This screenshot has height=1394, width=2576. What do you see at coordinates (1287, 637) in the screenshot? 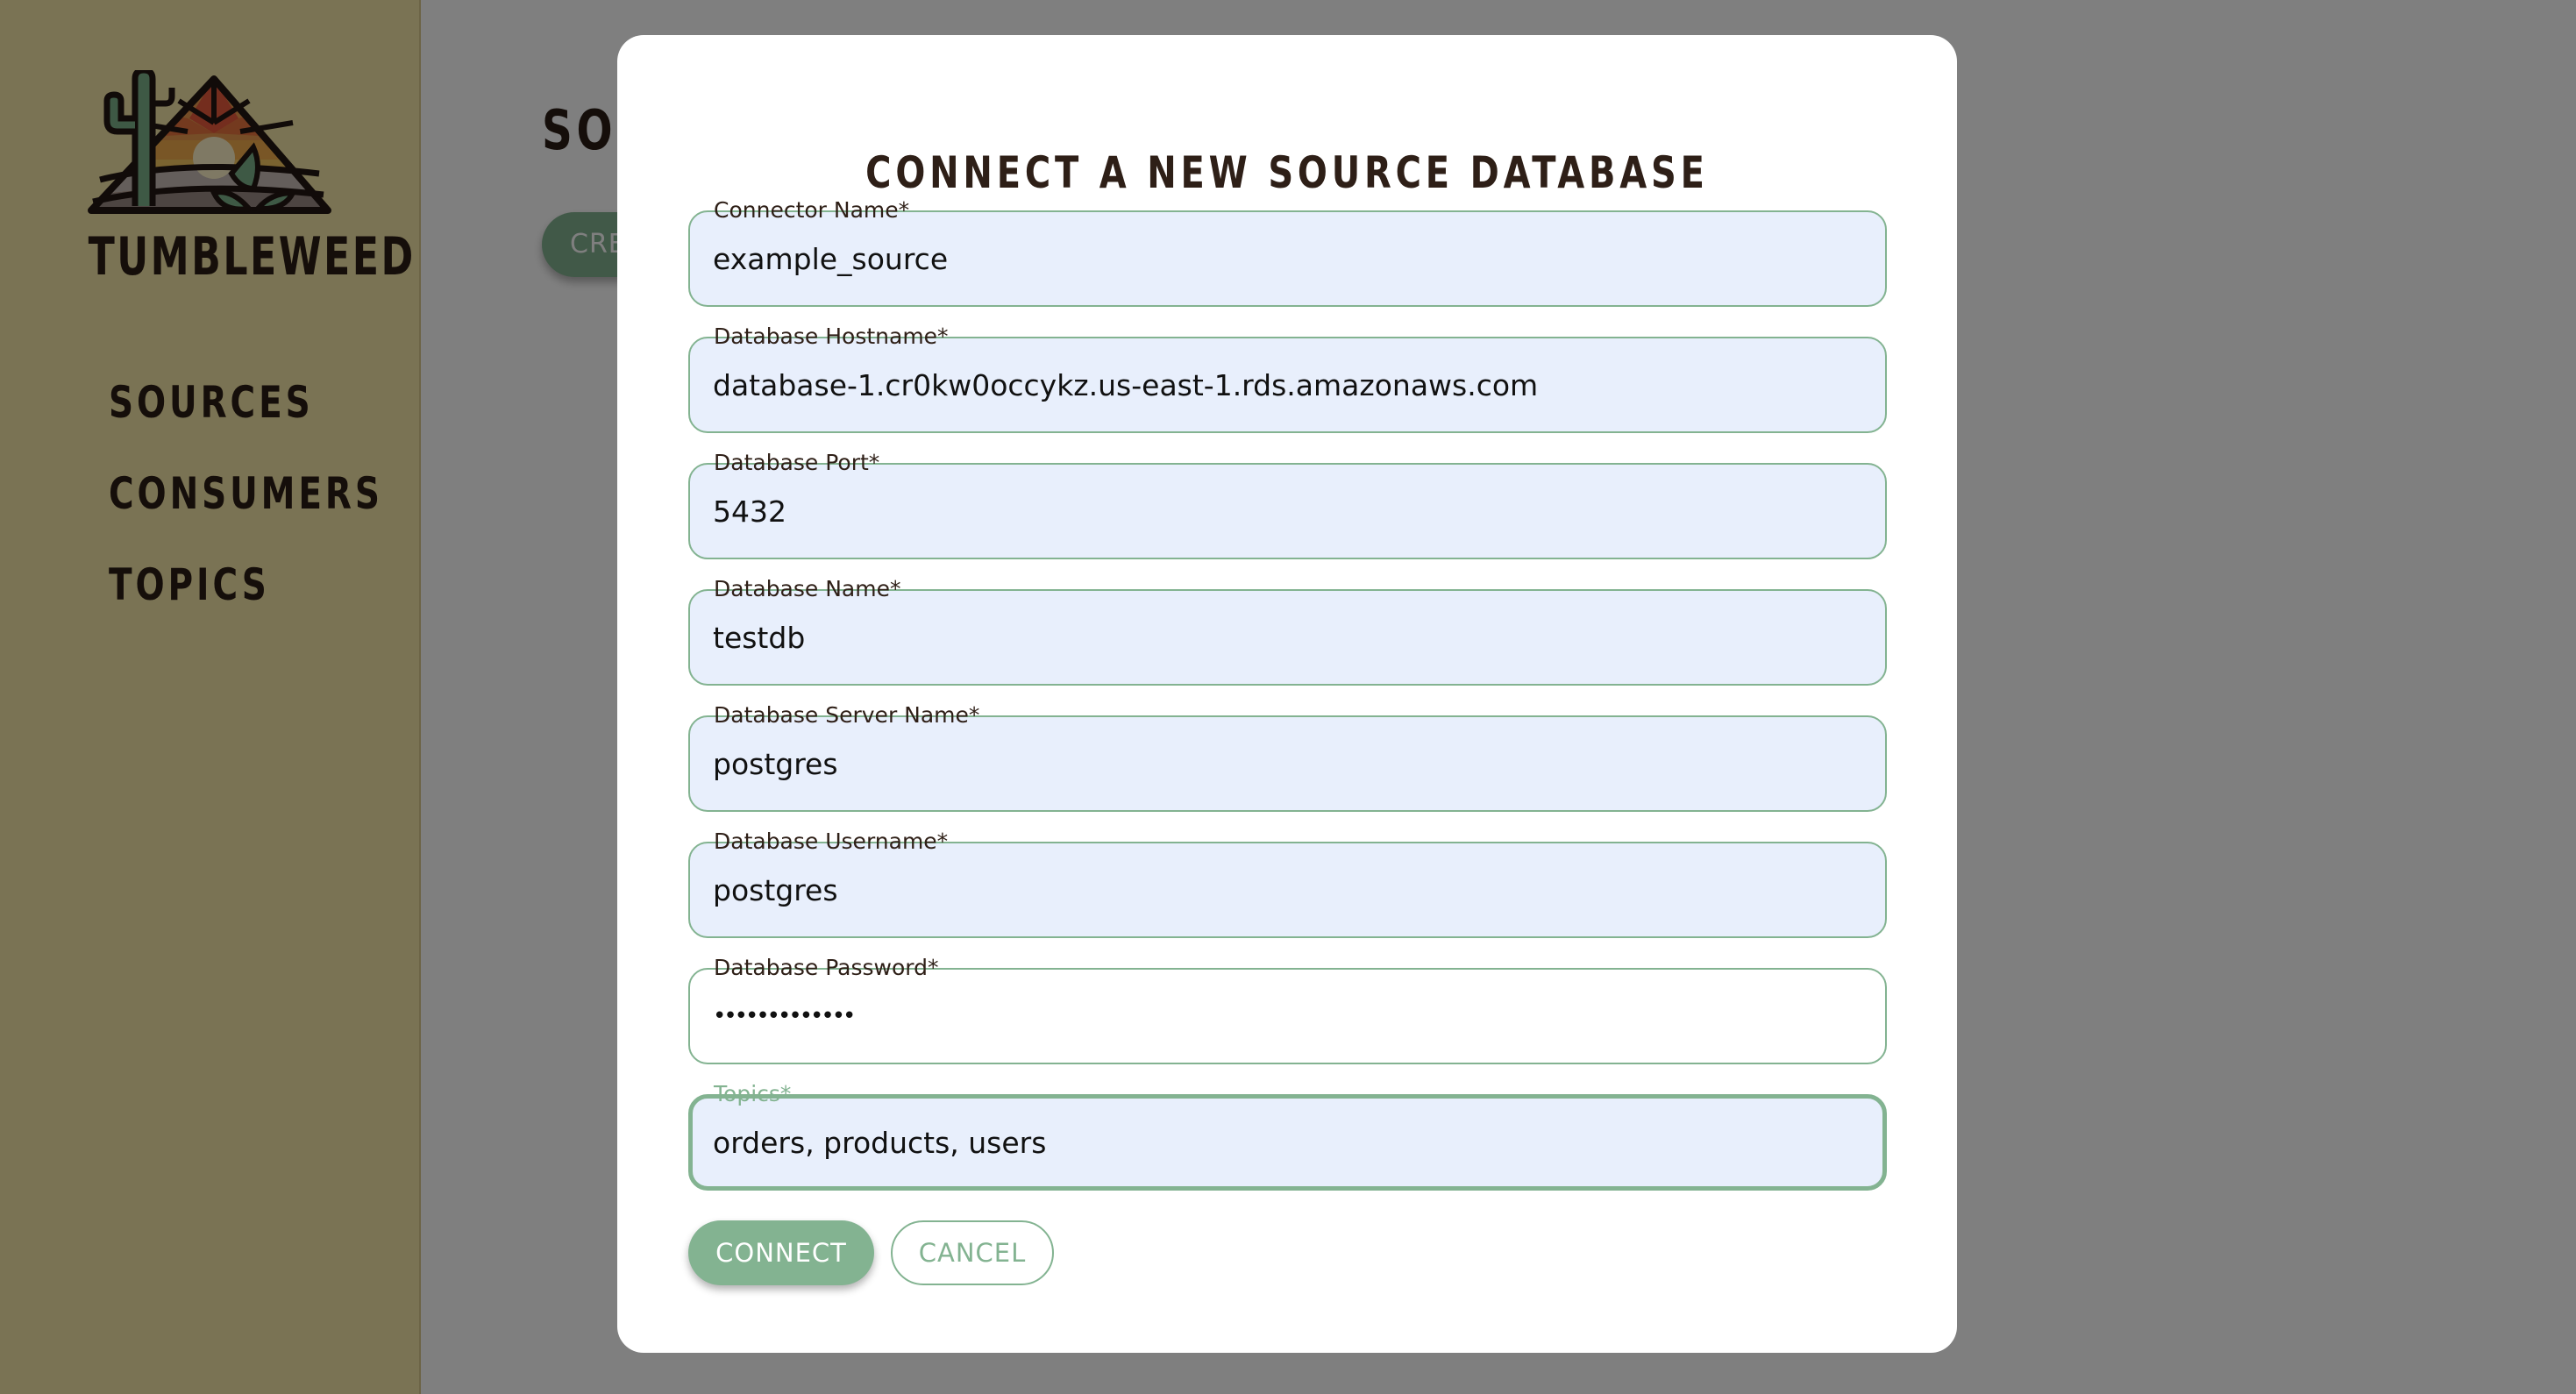
I see `database-name-input` at bounding box center [1287, 637].